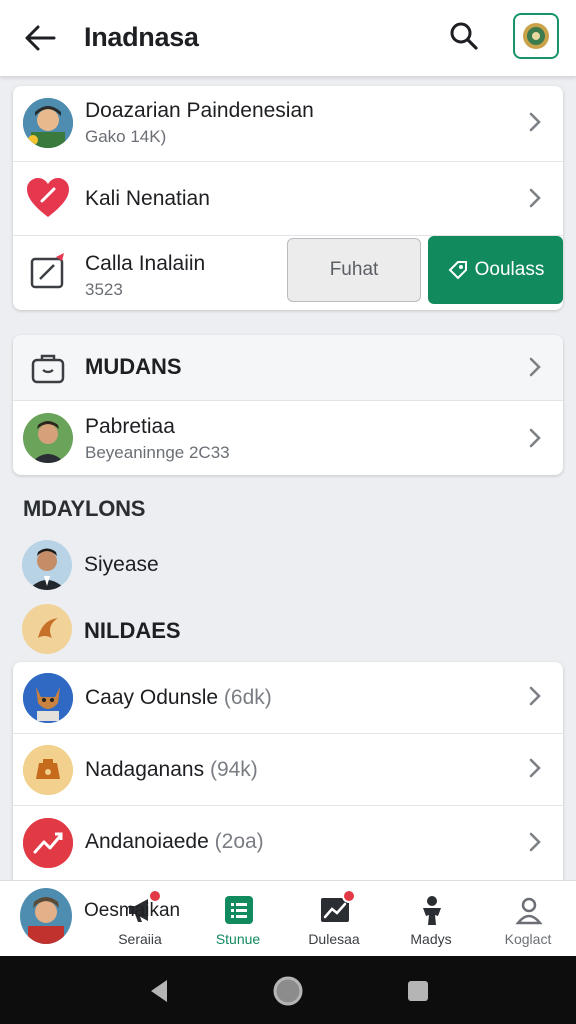 This screenshot has width=576, height=1024. What do you see at coordinates (464, 36) in the screenshot?
I see `search-icon` at bounding box center [464, 36].